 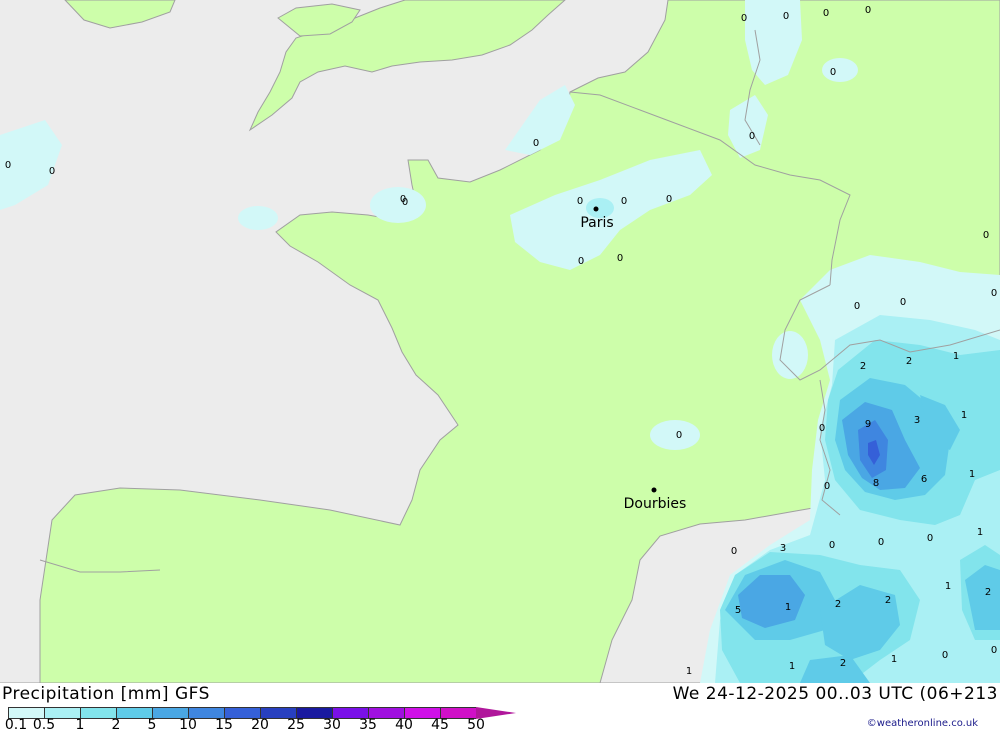 I want to click on legend-tick: 1, so click(x=80, y=725).